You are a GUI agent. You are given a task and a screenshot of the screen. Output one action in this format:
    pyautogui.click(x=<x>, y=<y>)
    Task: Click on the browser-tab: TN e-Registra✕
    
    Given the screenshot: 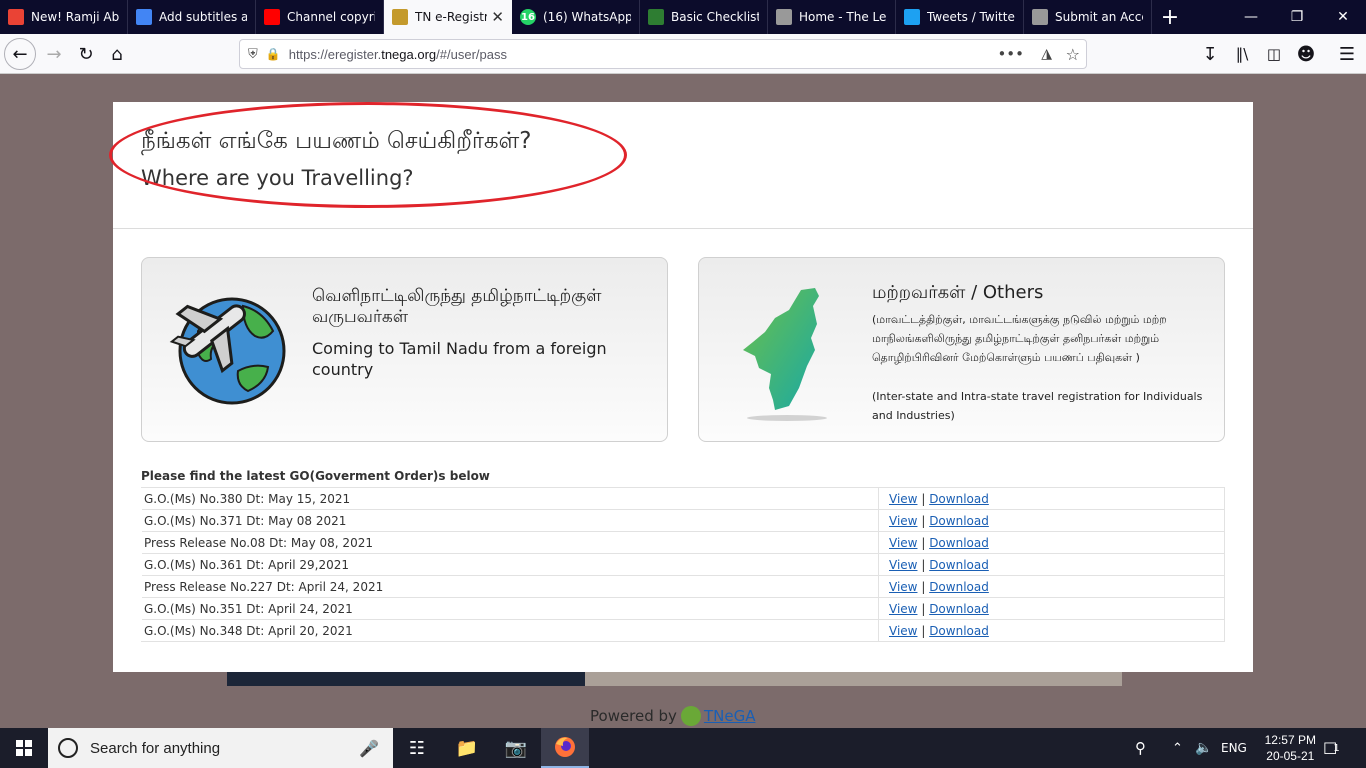 What is the action you would take?
    pyautogui.click(x=448, y=17)
    